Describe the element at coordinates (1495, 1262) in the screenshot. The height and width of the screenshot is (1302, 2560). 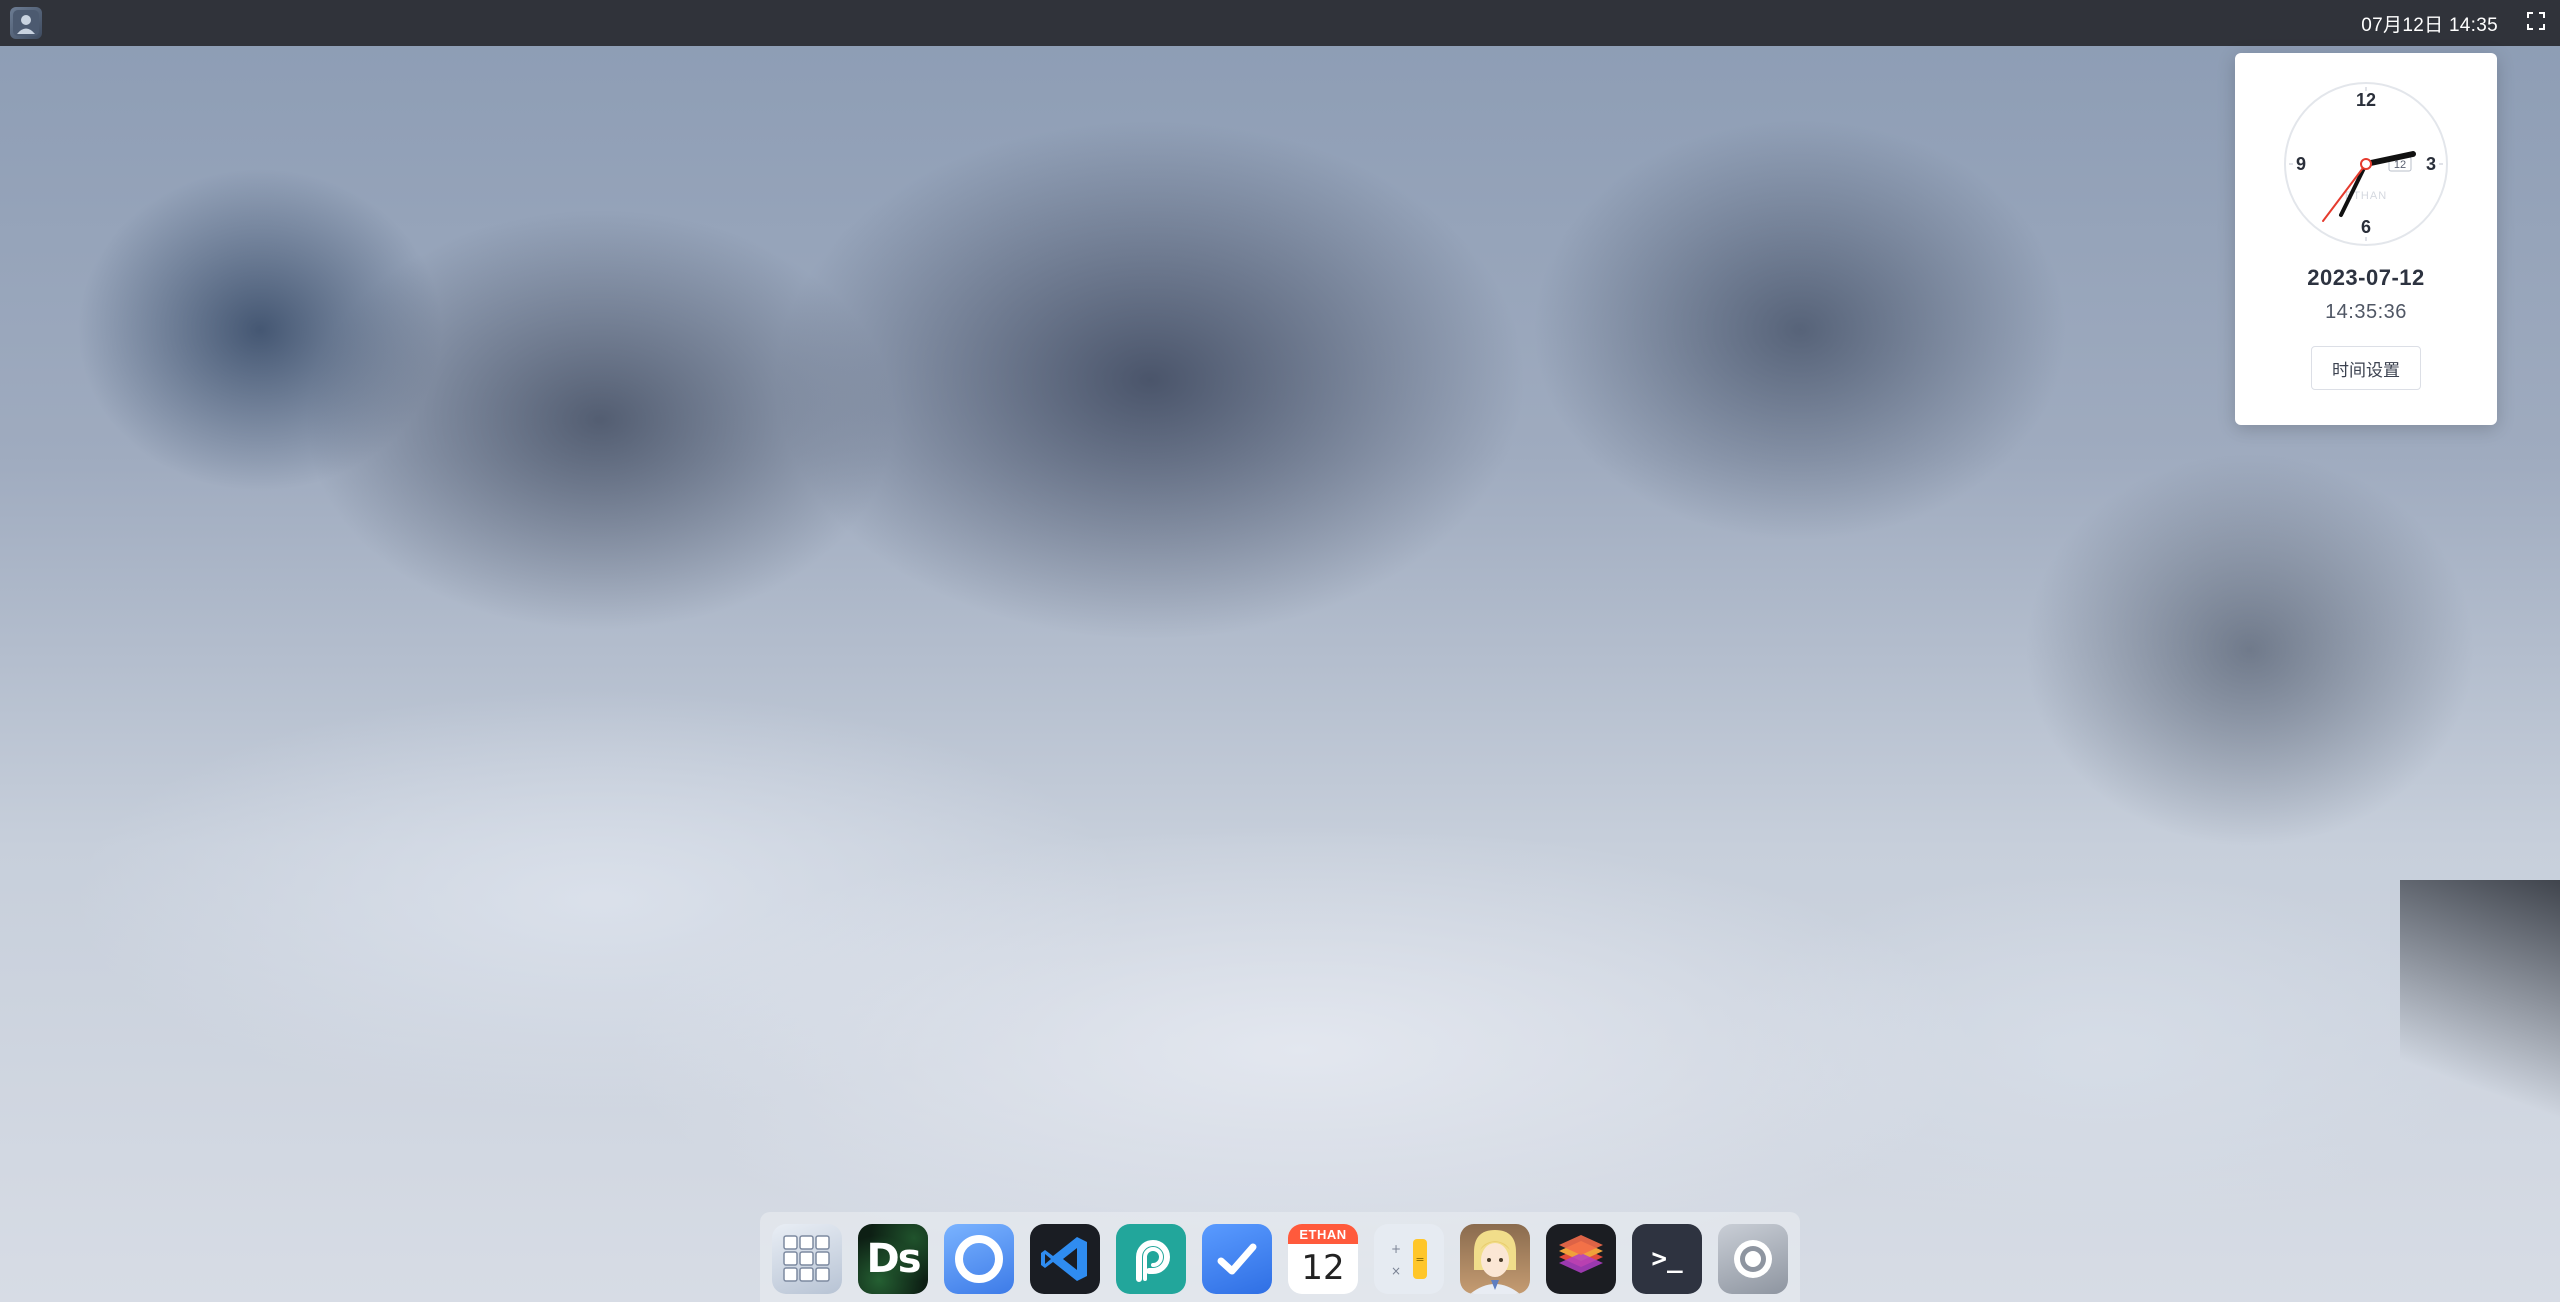
I see `anime-avatar-icon` at that location.